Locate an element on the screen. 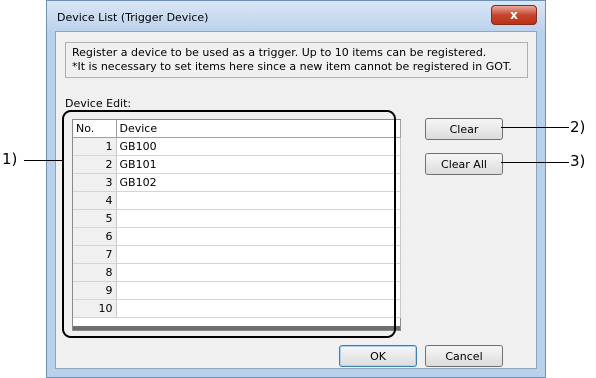 Image resolution: width=596 pixels, height=378 pixels. callout-label-1: 1) is located at coordinates (10, 159).